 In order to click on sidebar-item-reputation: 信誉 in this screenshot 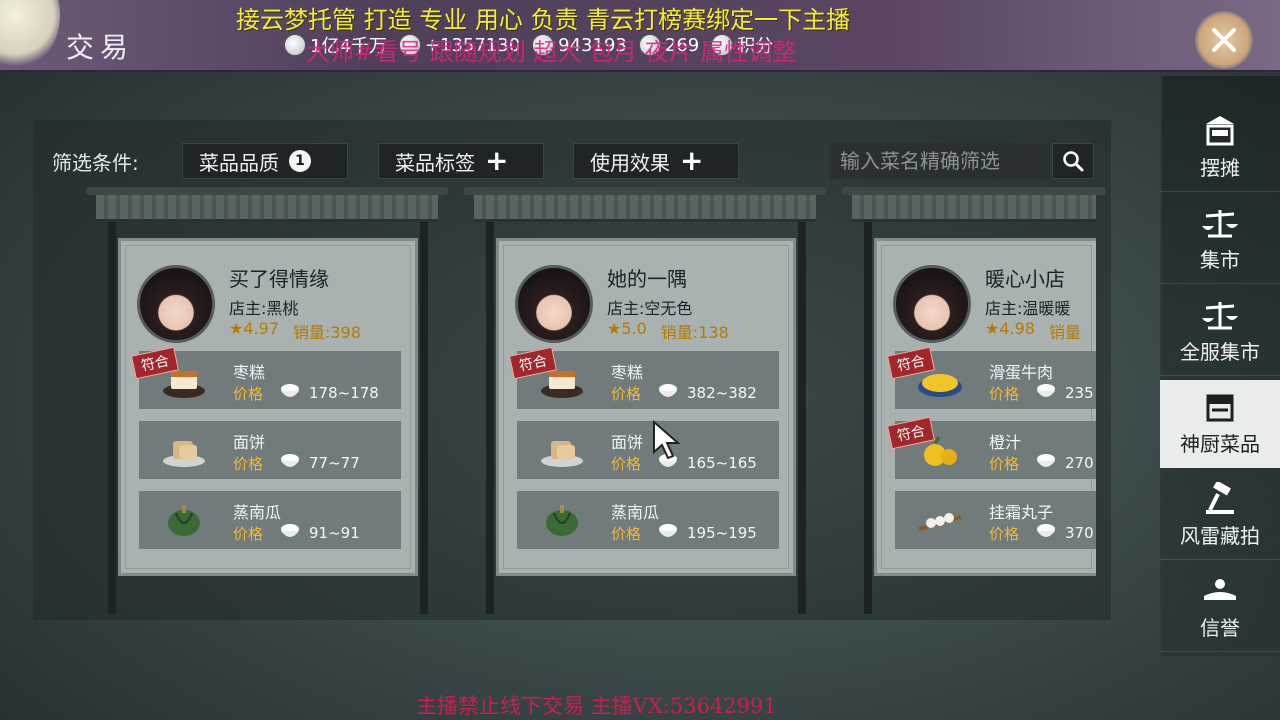, I will do `click(1220, 608)`.